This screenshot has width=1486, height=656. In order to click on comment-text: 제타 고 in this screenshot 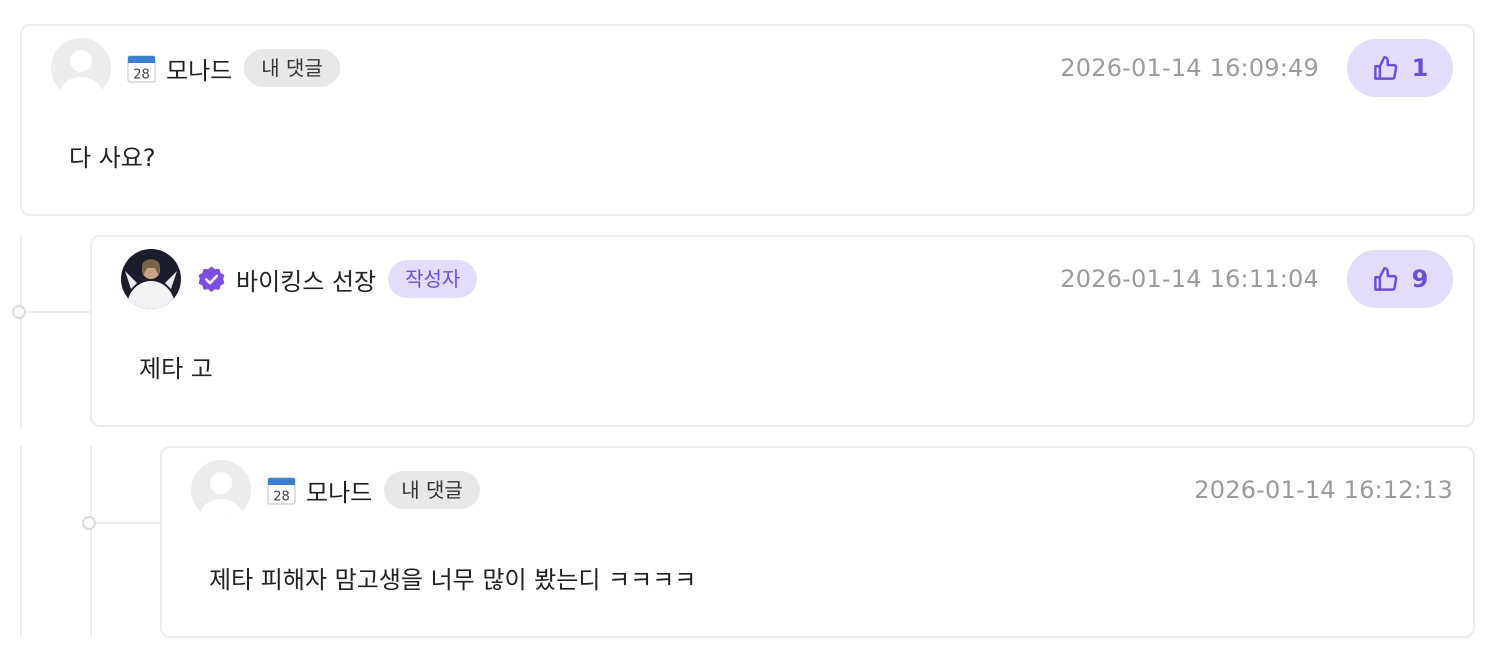, I will do `click(176, 369)`.